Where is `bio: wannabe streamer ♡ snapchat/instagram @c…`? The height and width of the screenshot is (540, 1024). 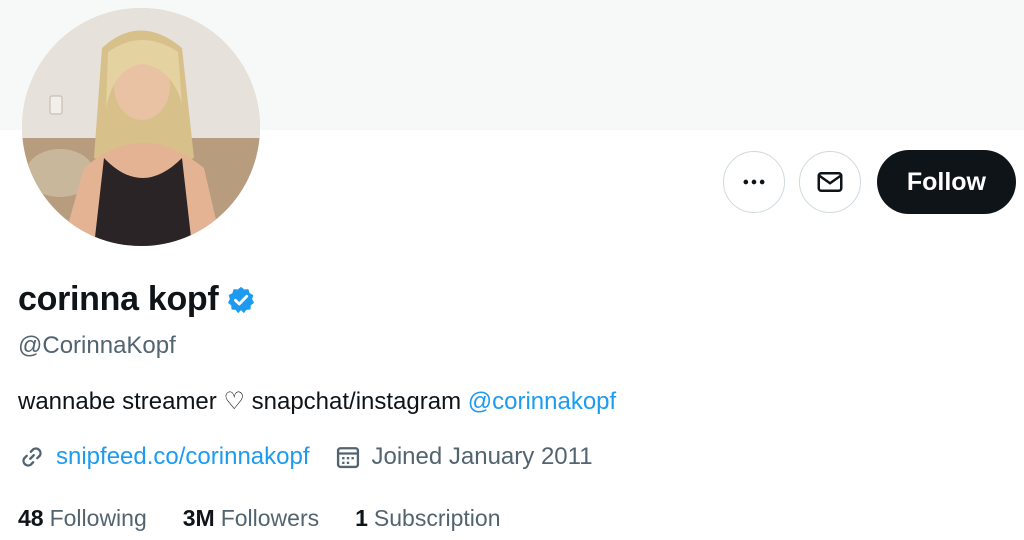 bio: wannabe streamer ♡ snapchat/instagram @c… is located at coordinates (317, 401).